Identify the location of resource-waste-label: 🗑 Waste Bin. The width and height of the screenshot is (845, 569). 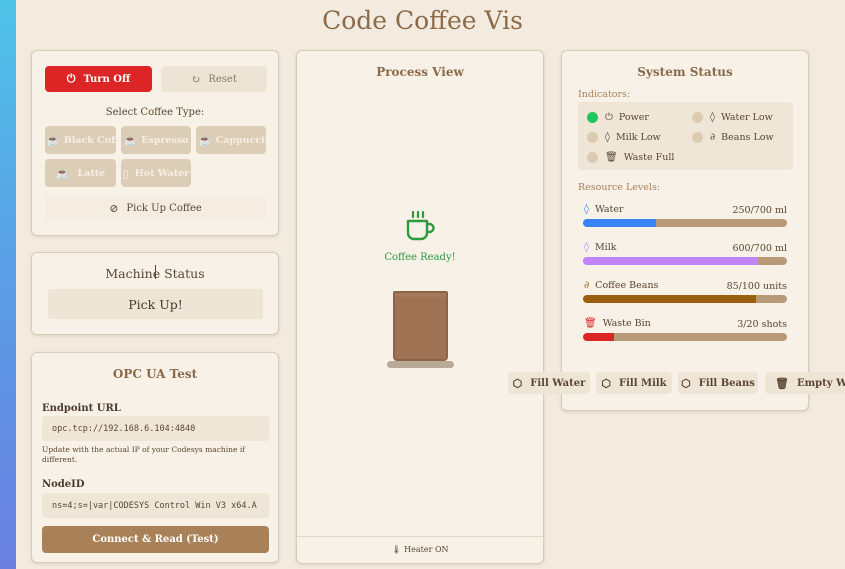
(617, 323).